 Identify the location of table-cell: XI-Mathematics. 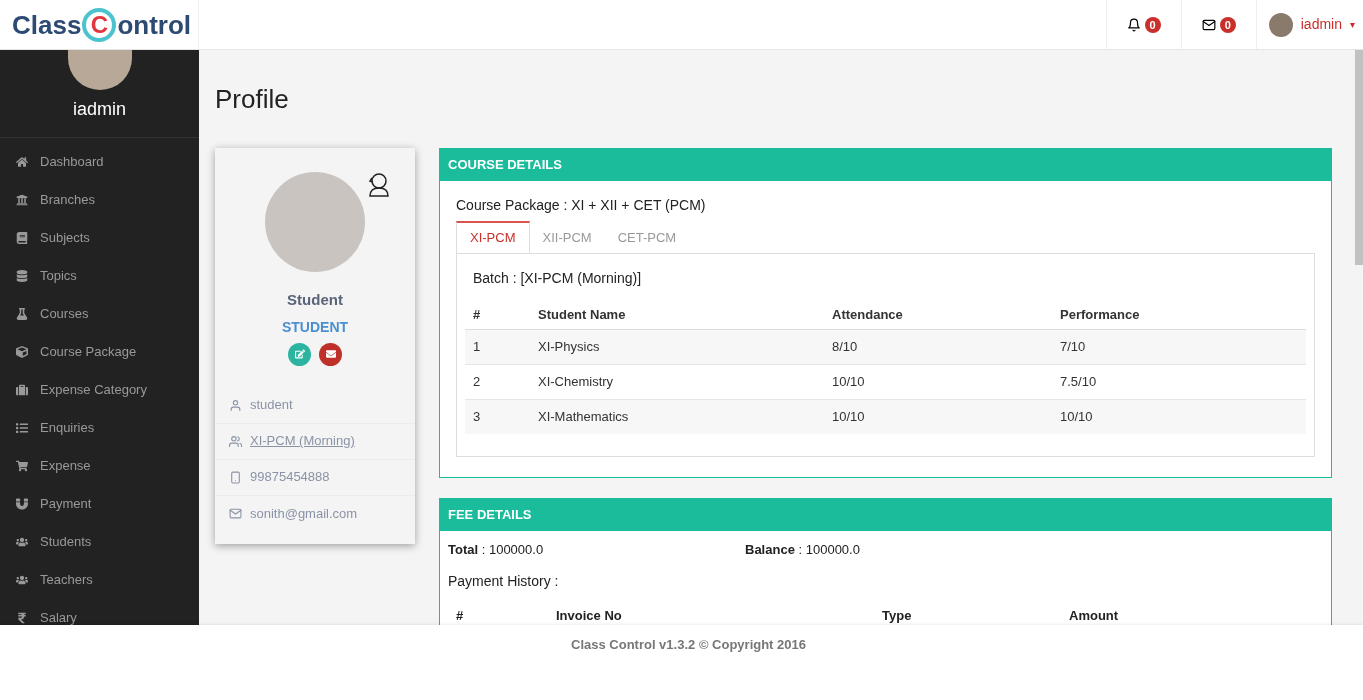
(583, 416).